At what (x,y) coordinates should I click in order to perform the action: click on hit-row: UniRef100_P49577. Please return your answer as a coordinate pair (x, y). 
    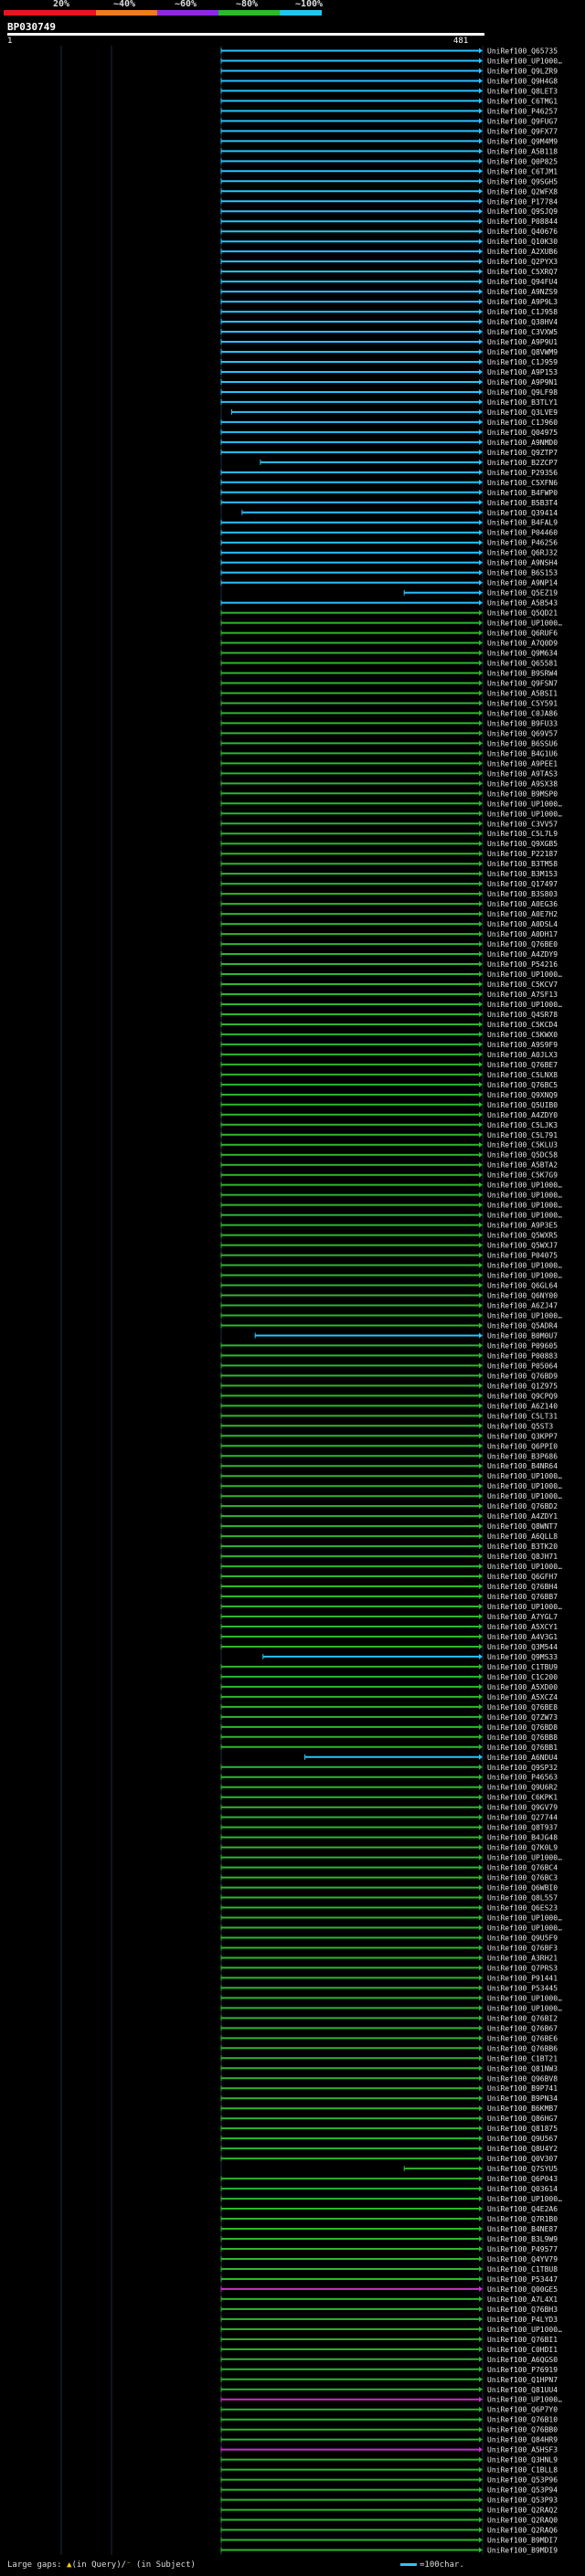
    Looking at the image, I should click on (389, 2249).